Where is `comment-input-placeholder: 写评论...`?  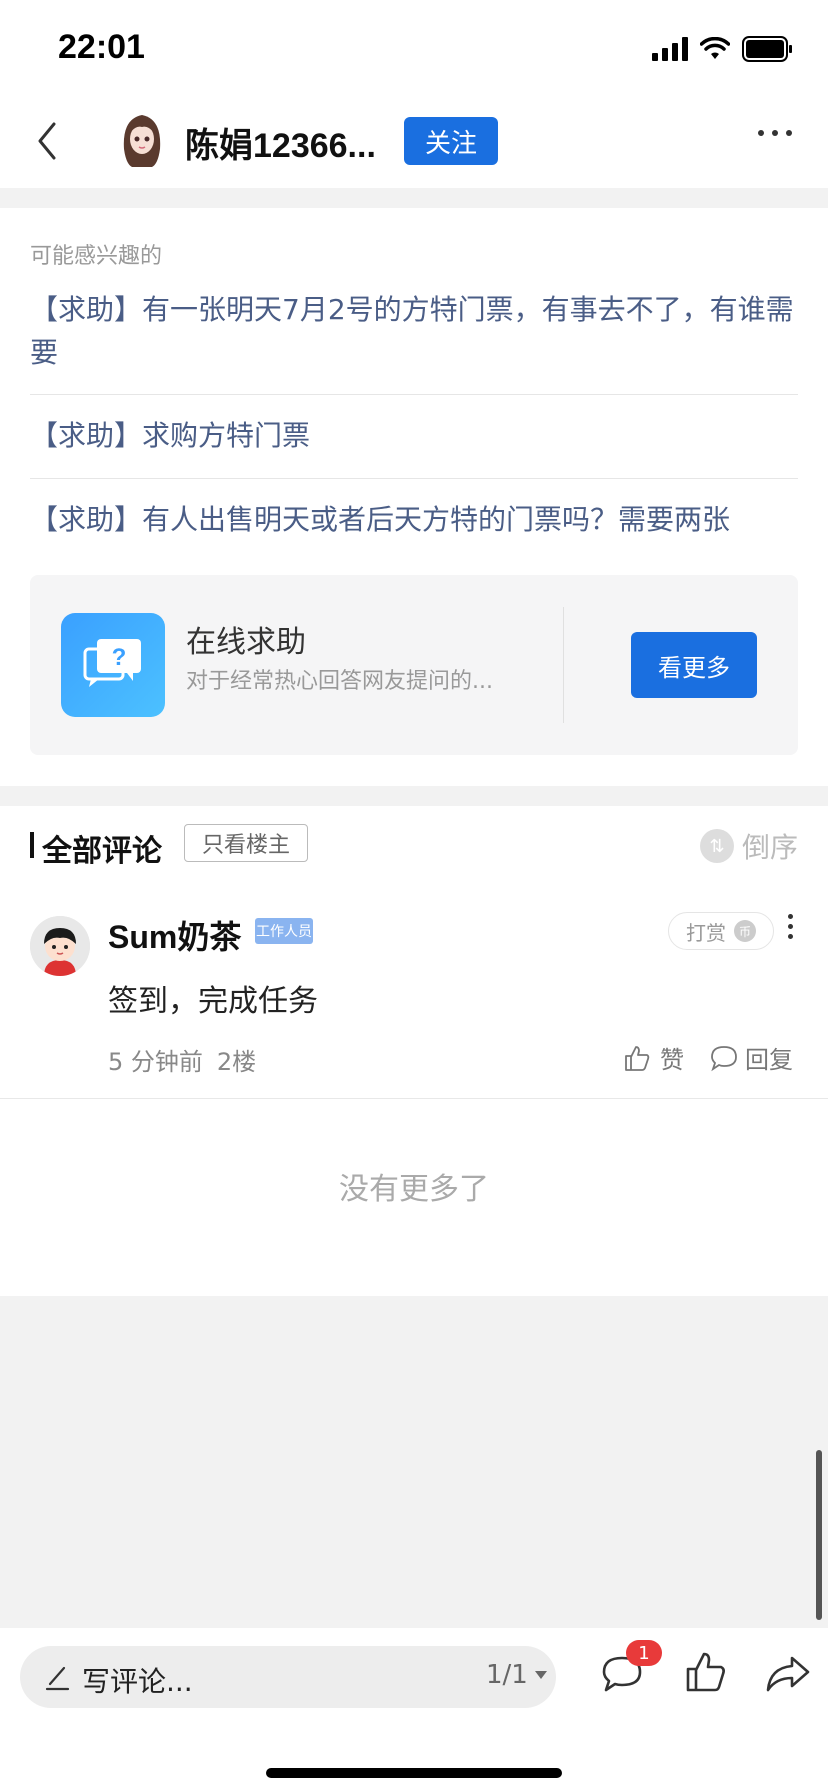
comment-input-placeholder: 写评论... is located at coordinates (137, 1681).